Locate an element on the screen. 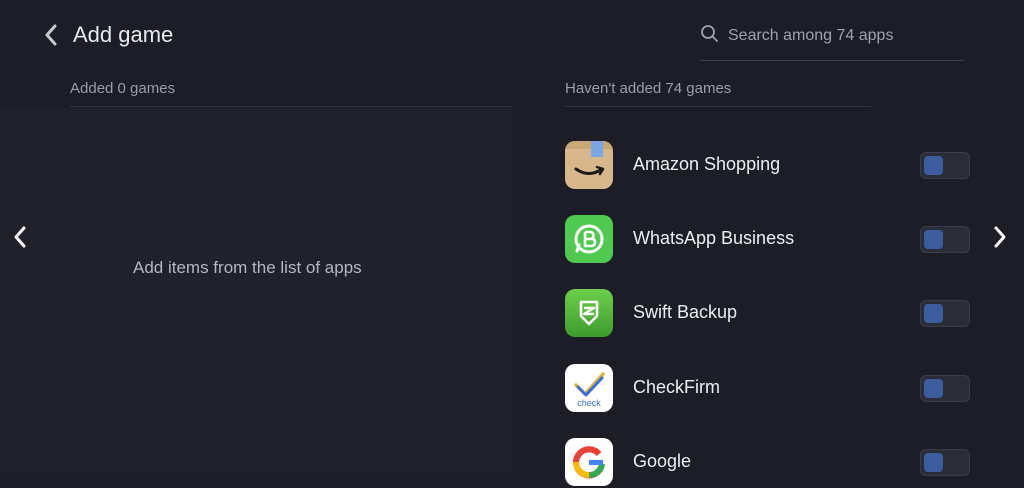  whatsapp-business-icon is located at coordinates (589, 239).